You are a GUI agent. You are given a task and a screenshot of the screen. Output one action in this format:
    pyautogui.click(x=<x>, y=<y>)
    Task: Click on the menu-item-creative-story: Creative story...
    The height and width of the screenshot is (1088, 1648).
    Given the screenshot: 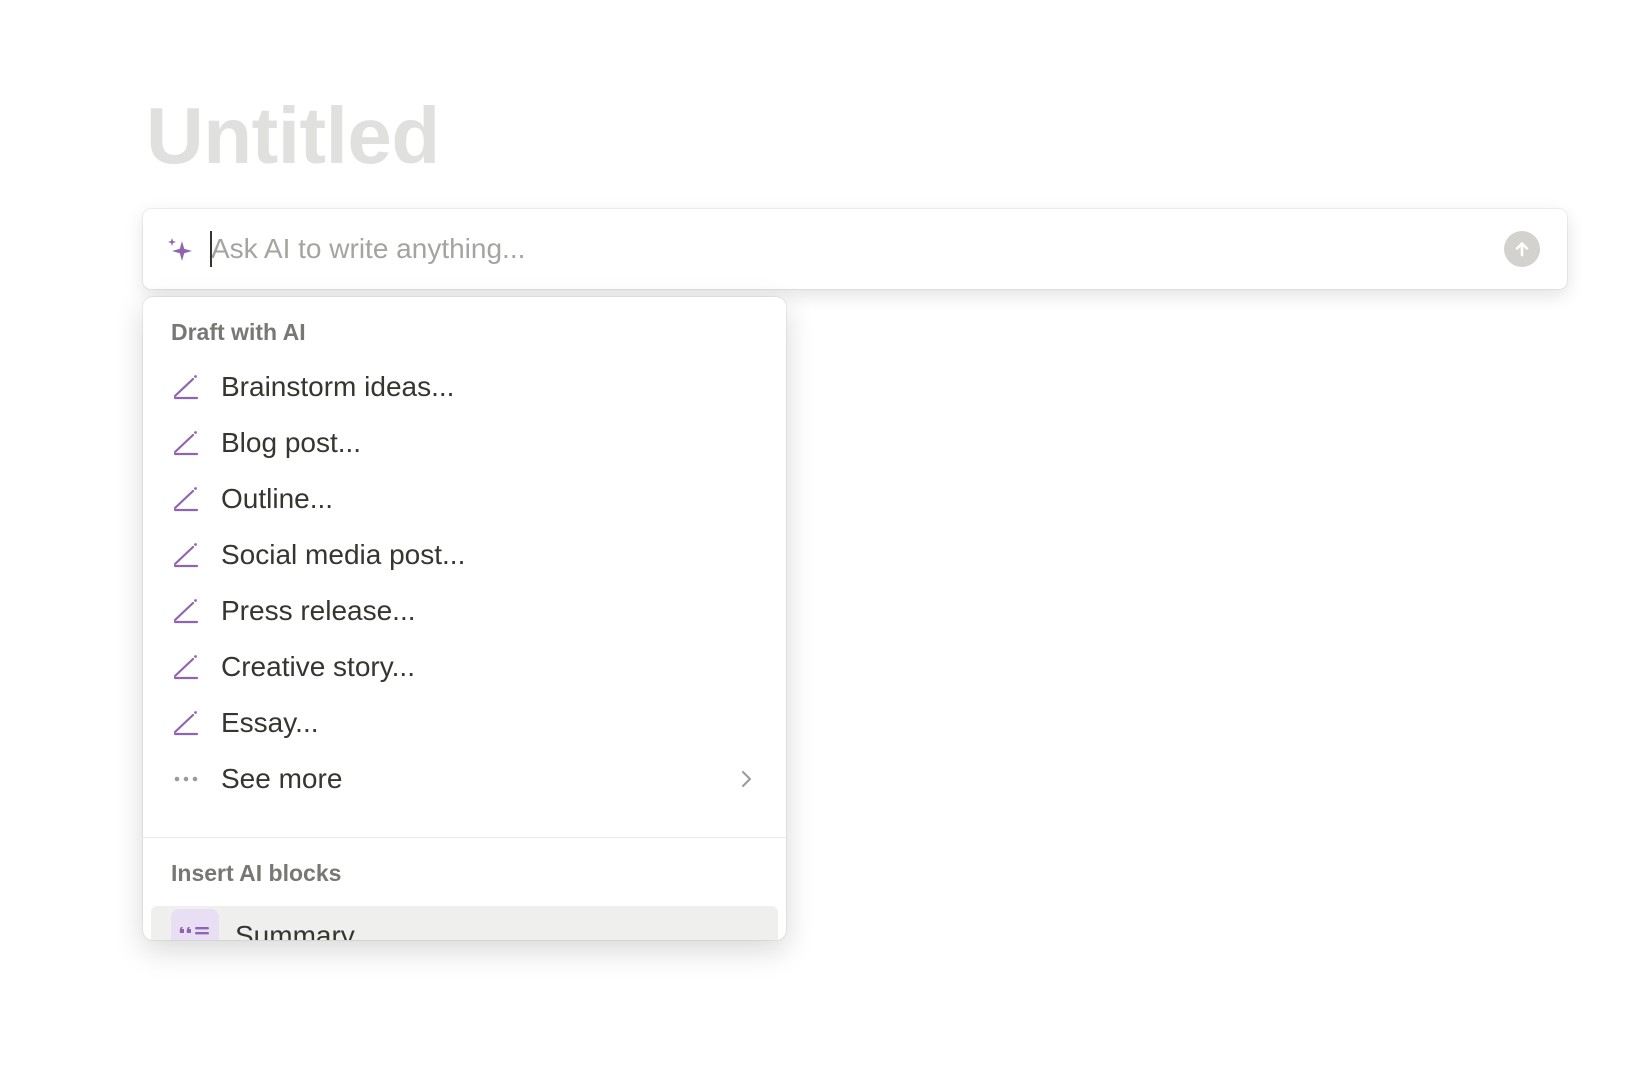 What is the action you would take?
    pyautogui.click(x=464, y=667)
    